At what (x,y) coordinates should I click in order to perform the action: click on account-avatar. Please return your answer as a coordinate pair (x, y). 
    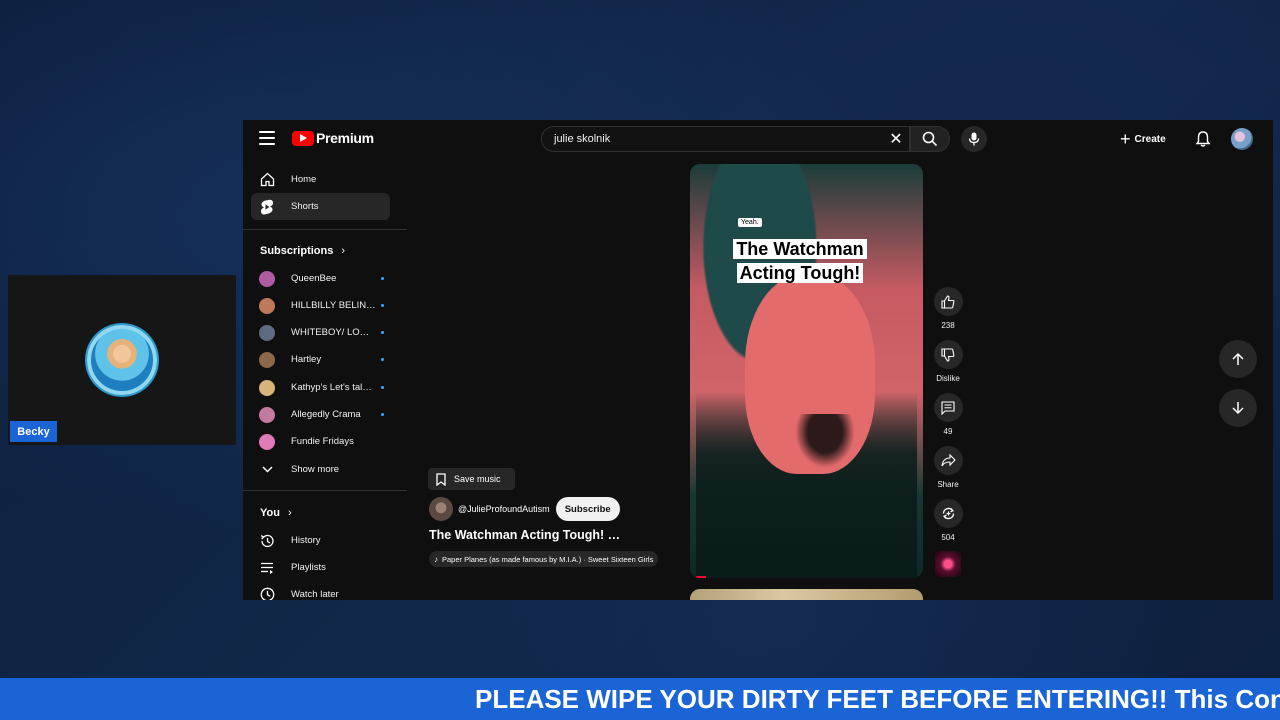
    Looking at the image, I should click on (1242, 139).